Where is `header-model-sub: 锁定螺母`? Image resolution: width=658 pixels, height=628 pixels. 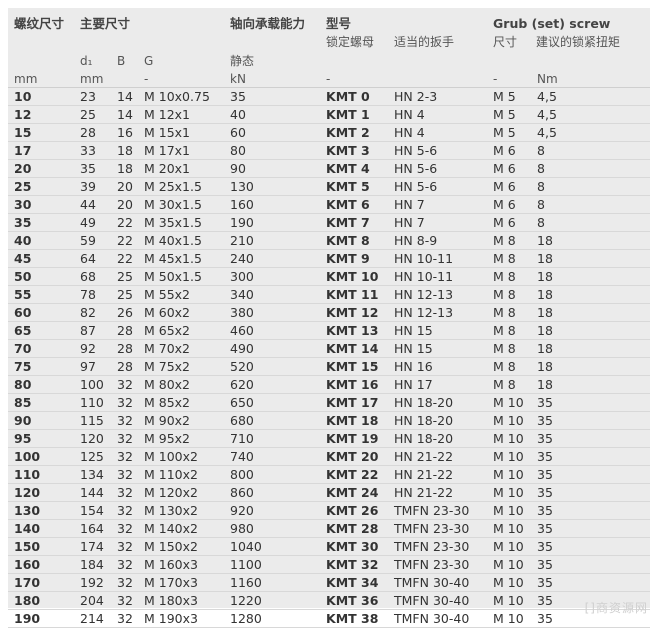
header-model-sub: 锁定螺母 is located at coordinates (350, 42).